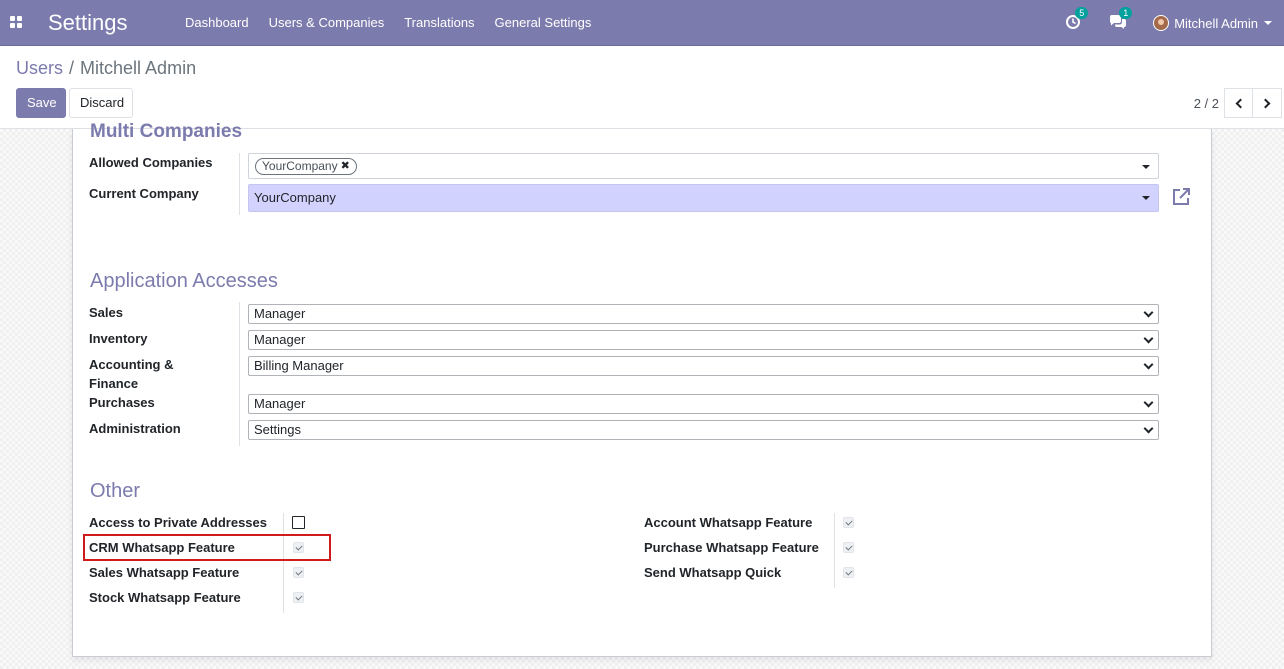 The height and width of the screenshot is (669, 1284). Describe the element at coordinates (106, 312) in the screenshot. I see `label-sales: Sales` at that location.